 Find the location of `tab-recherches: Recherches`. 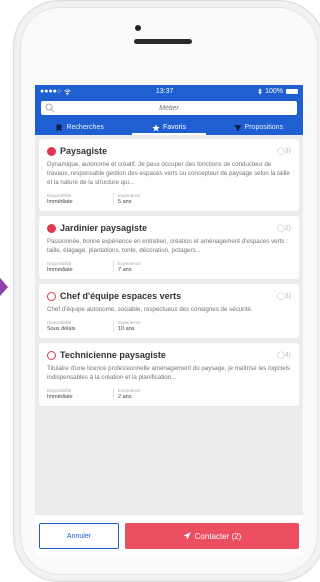

tab-recherches: Recherches is located at coordinates (79, 127).